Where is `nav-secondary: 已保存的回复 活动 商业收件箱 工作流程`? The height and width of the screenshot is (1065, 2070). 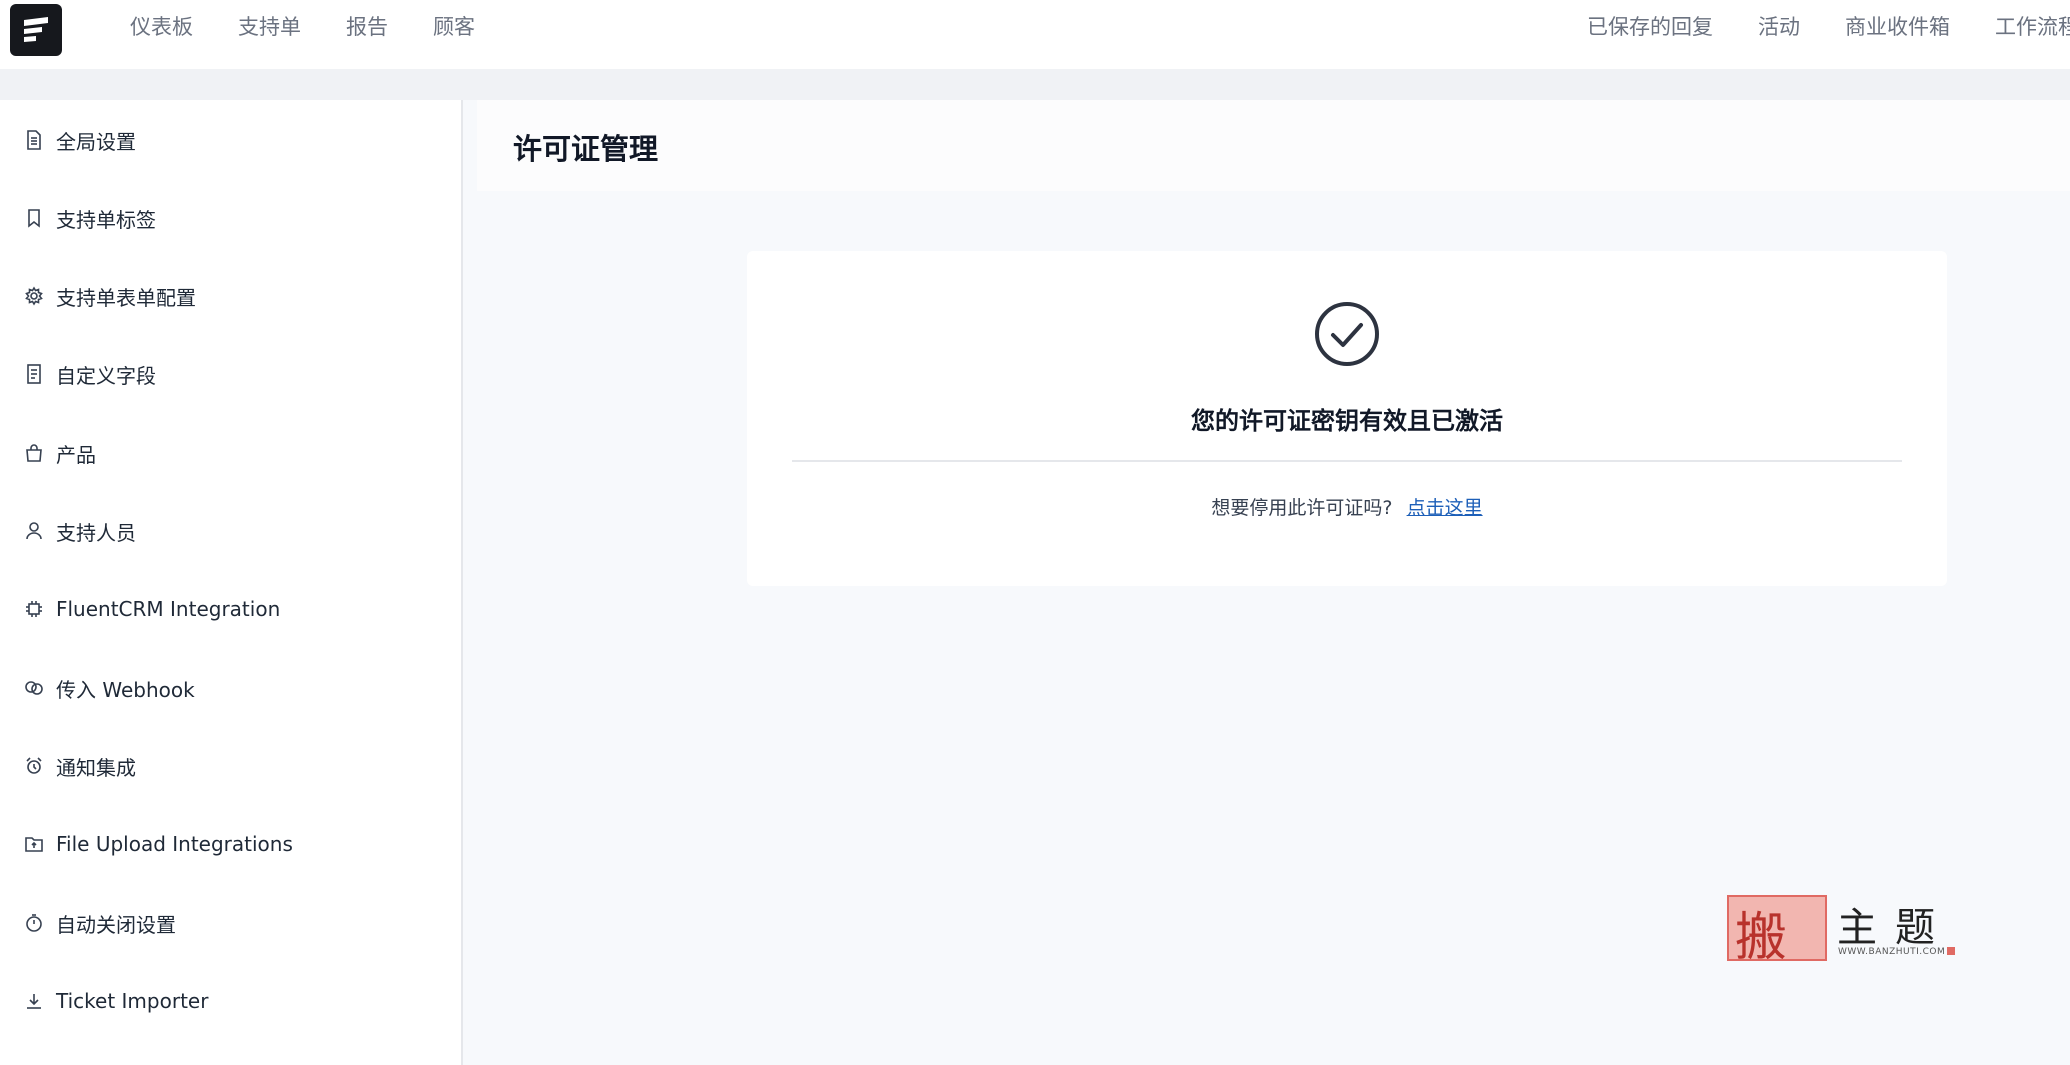 nav-secondary: 已保存的回复 活动 商业收件箱 工作流程 is located at coordinates (1828, 27).